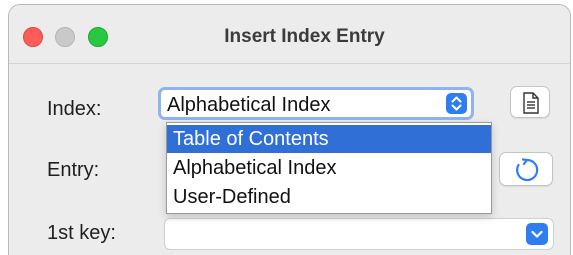 The height and width of the screenshot is (255, 573). I want to click on index-document-button, so click(530, 102).